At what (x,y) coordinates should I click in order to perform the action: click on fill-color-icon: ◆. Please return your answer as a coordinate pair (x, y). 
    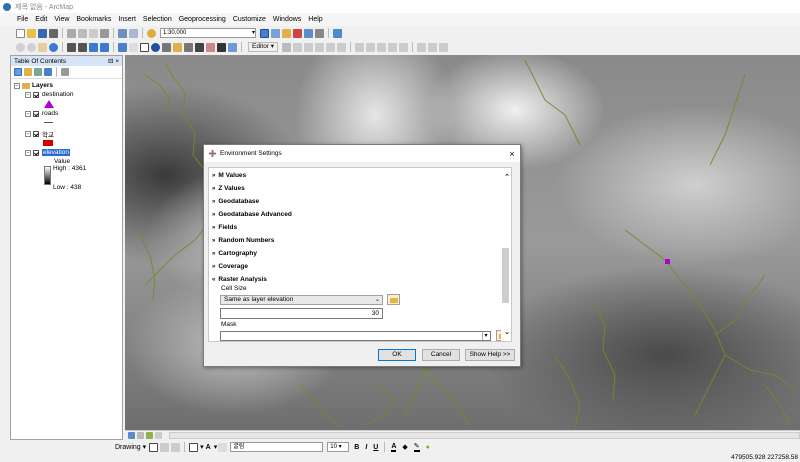
    Looking at the image, I should click on (404, 447).